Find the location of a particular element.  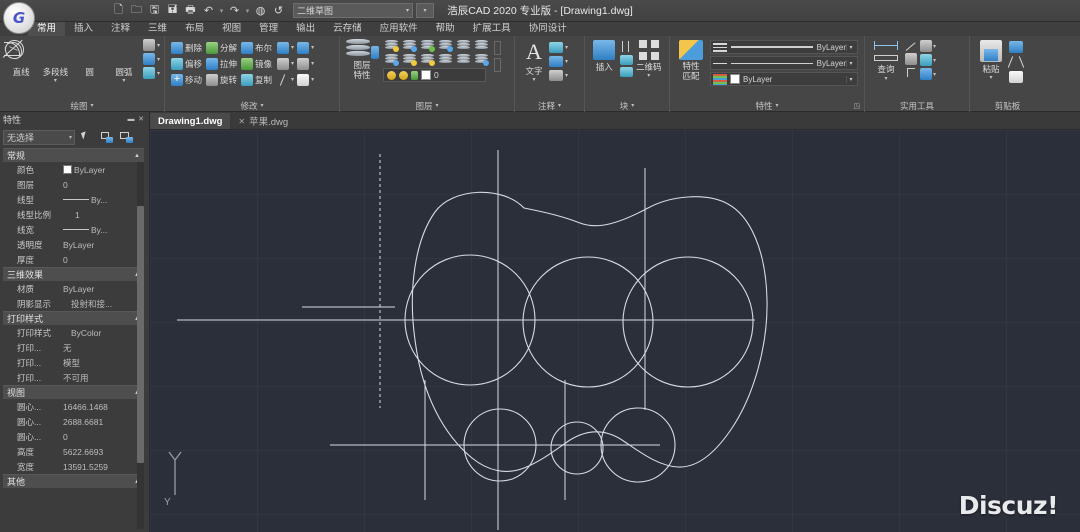

circle-button: 圆 is located at coordinates (90, 58).